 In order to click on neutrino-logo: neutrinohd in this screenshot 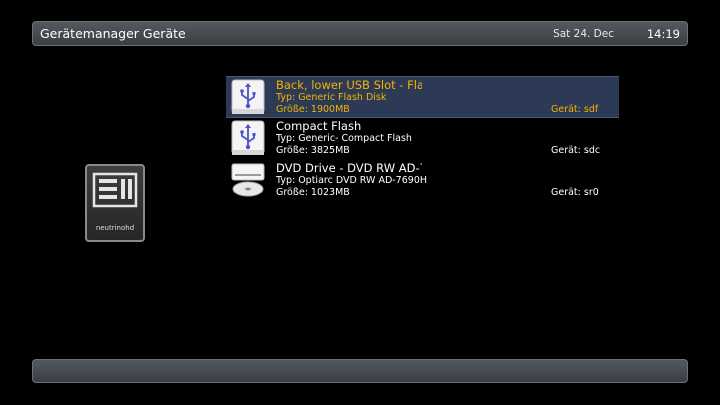, I will do `click(115, 203)`.